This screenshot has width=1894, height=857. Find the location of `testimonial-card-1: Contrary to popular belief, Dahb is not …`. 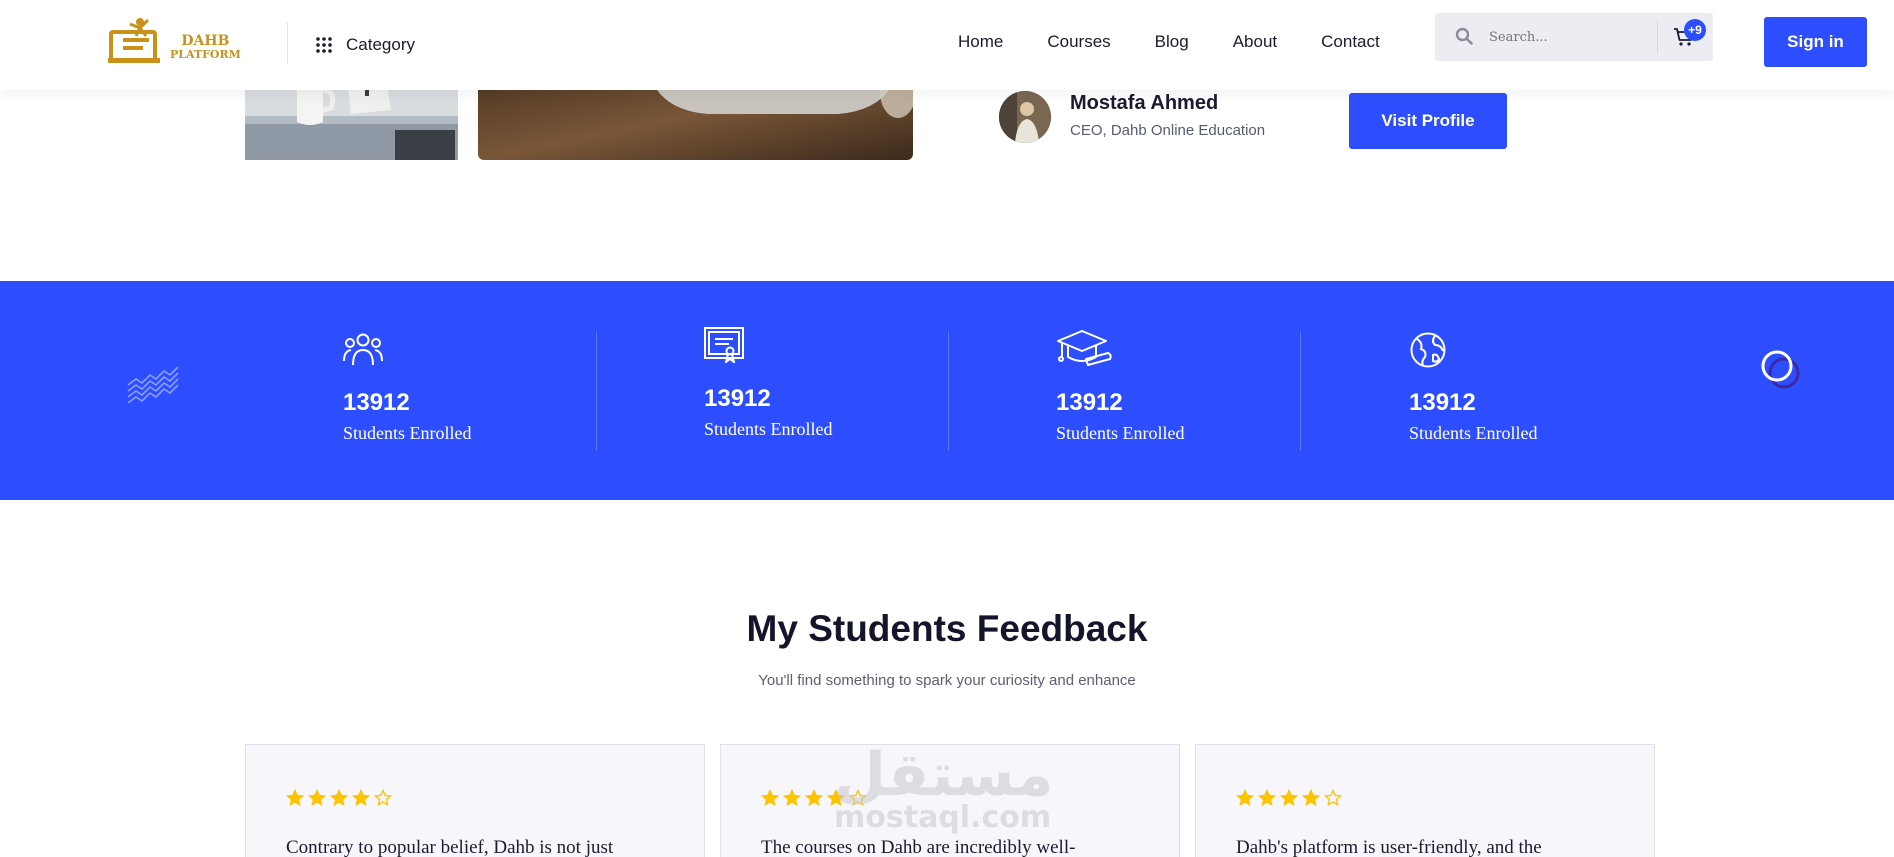

testimonial-card-1: Contrary to popular belief, Dahb is not … is located at coordinates (475, 800).